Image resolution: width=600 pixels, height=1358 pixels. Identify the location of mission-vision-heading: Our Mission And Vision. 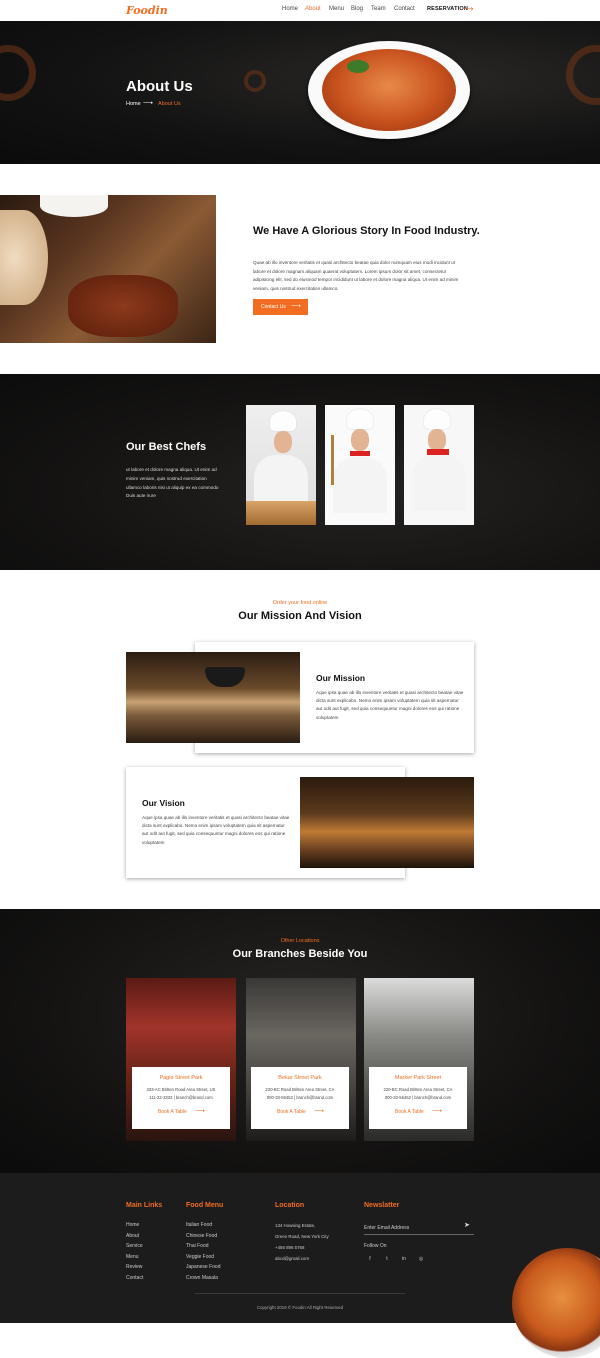
(300, 616).